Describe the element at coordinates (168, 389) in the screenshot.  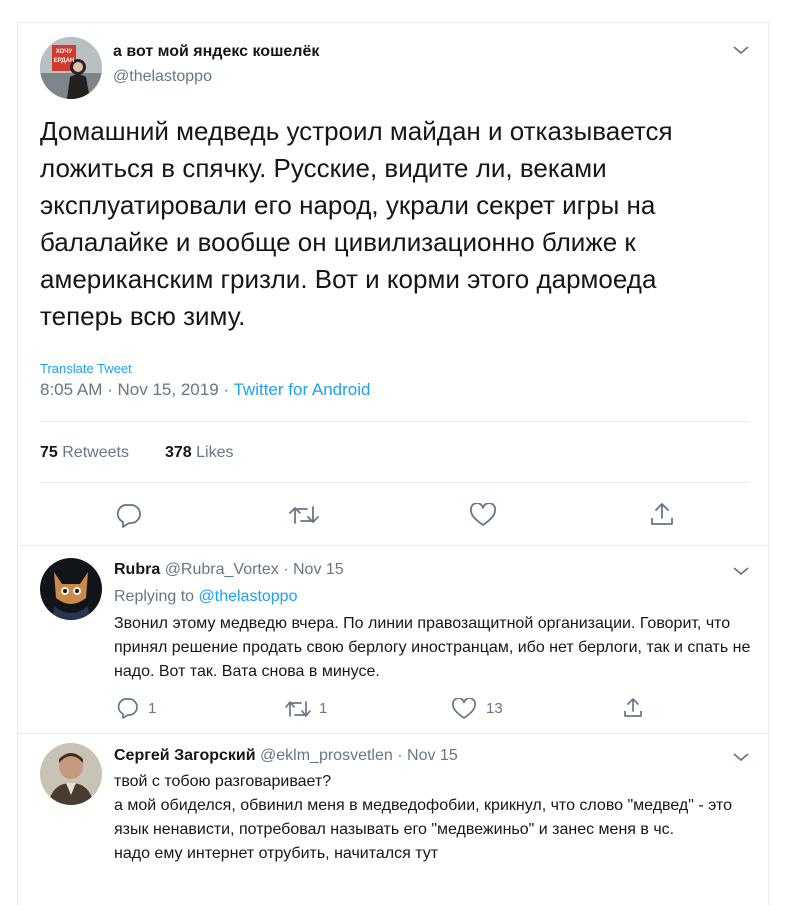
I see `tweet-date: Nov 15, 2019` at that location.